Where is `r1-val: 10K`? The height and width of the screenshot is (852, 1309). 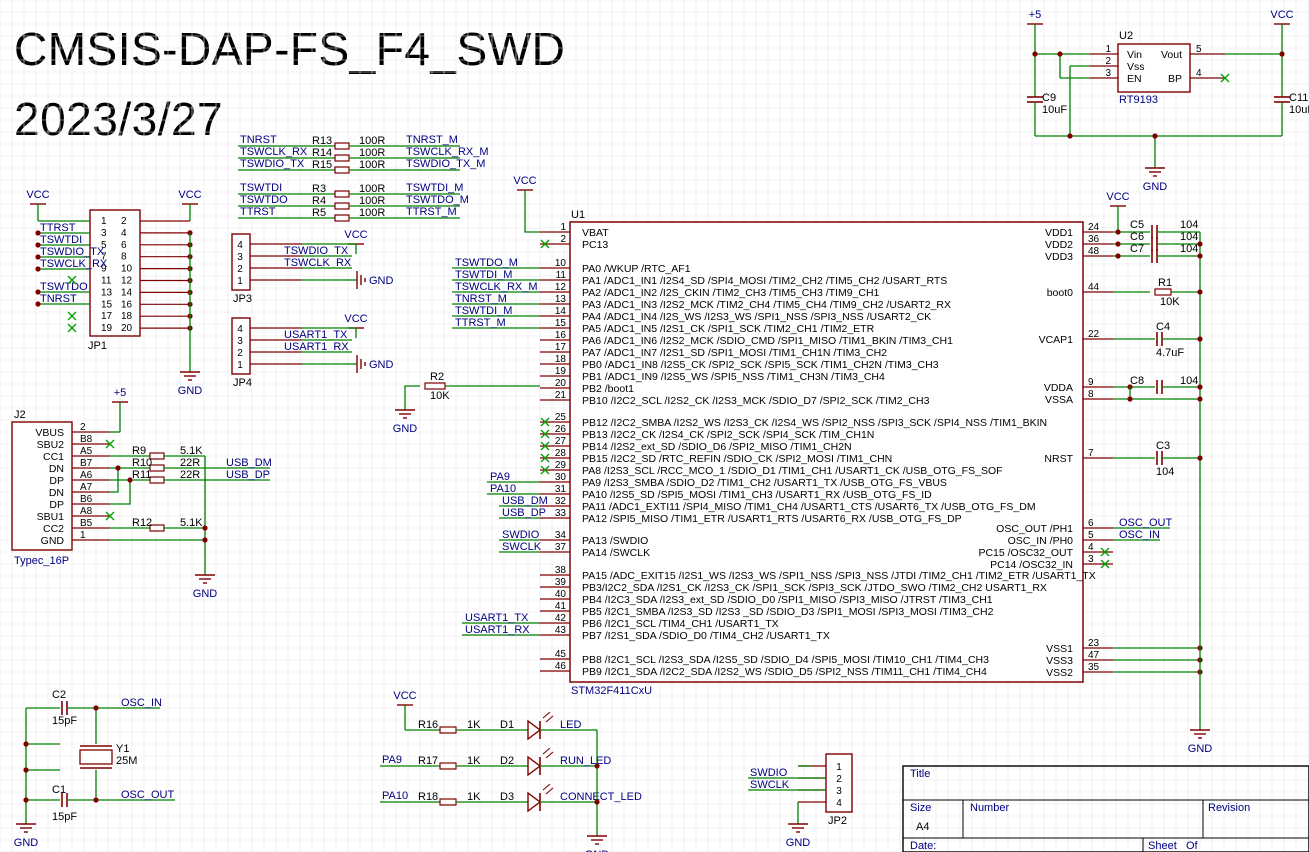 r1-val: 10K is located at coordinates (1170, 302).